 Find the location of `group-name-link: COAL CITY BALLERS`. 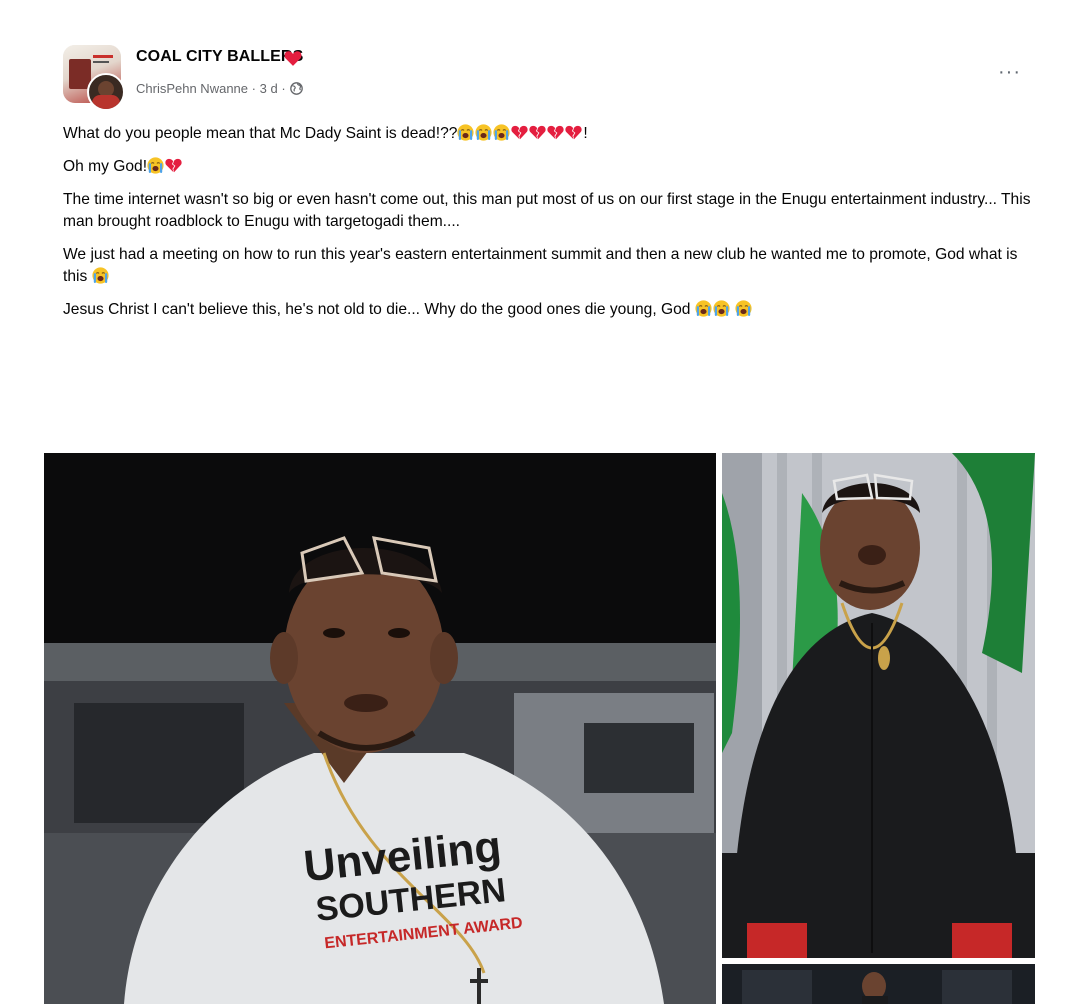

group-name-link: COAL CITY BALLERS is located at coordinates (219, 57).